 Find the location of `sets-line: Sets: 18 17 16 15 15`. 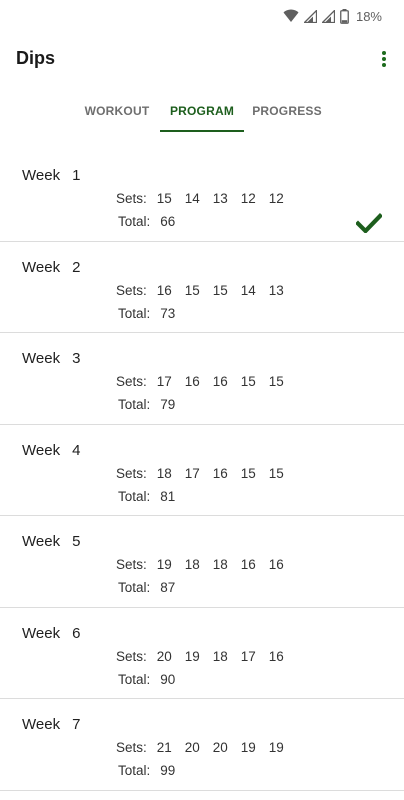

sets-line: Sets: 18 17 16 15 15 is located at coordinates (201, 473).